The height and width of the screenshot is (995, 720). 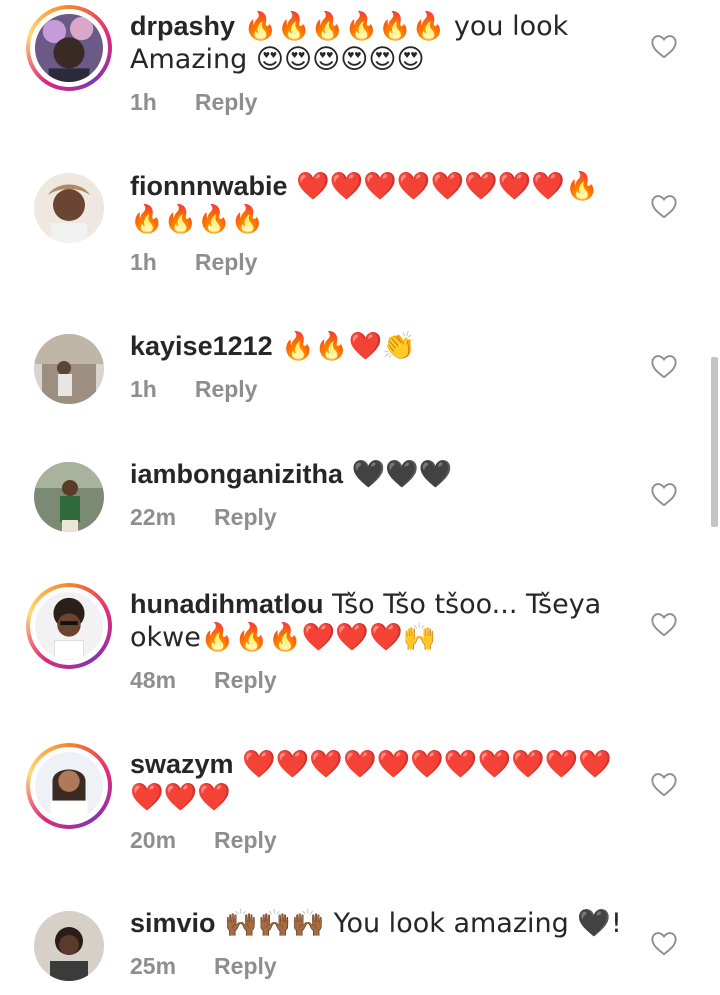 What do you see at coordinates (203, 680) in the screenshot?
I see `comment-meta: 48m Reply` at bounding box center [203, 680].